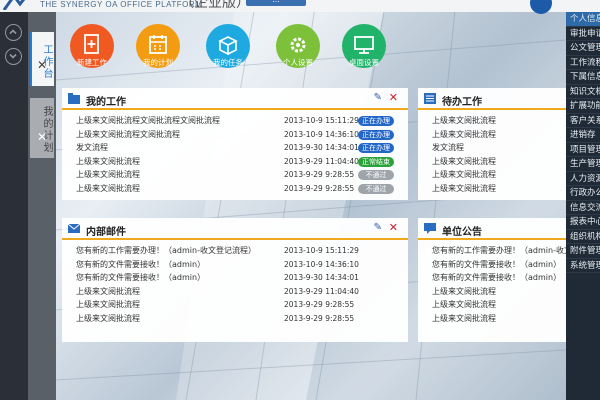  Describe the element at coordinates (583, 150) in the screenshot. I see `menu-item: 项目管理` at that location.